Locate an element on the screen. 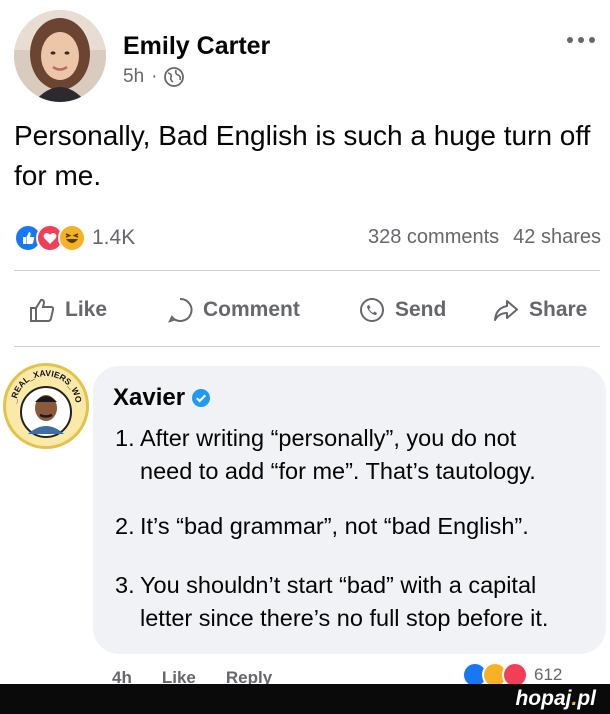  author-name: Emily Carter is located at coordinates (196, 46).